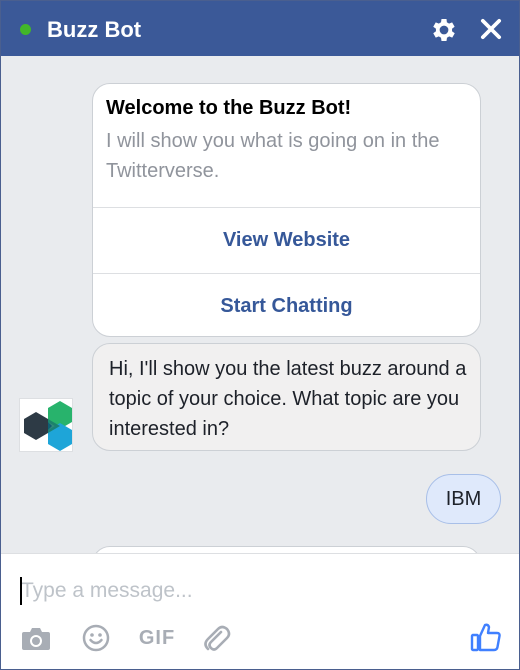  Describe the element at coordinates (240, 591) in the screenshot. I see `message-input` at that location.